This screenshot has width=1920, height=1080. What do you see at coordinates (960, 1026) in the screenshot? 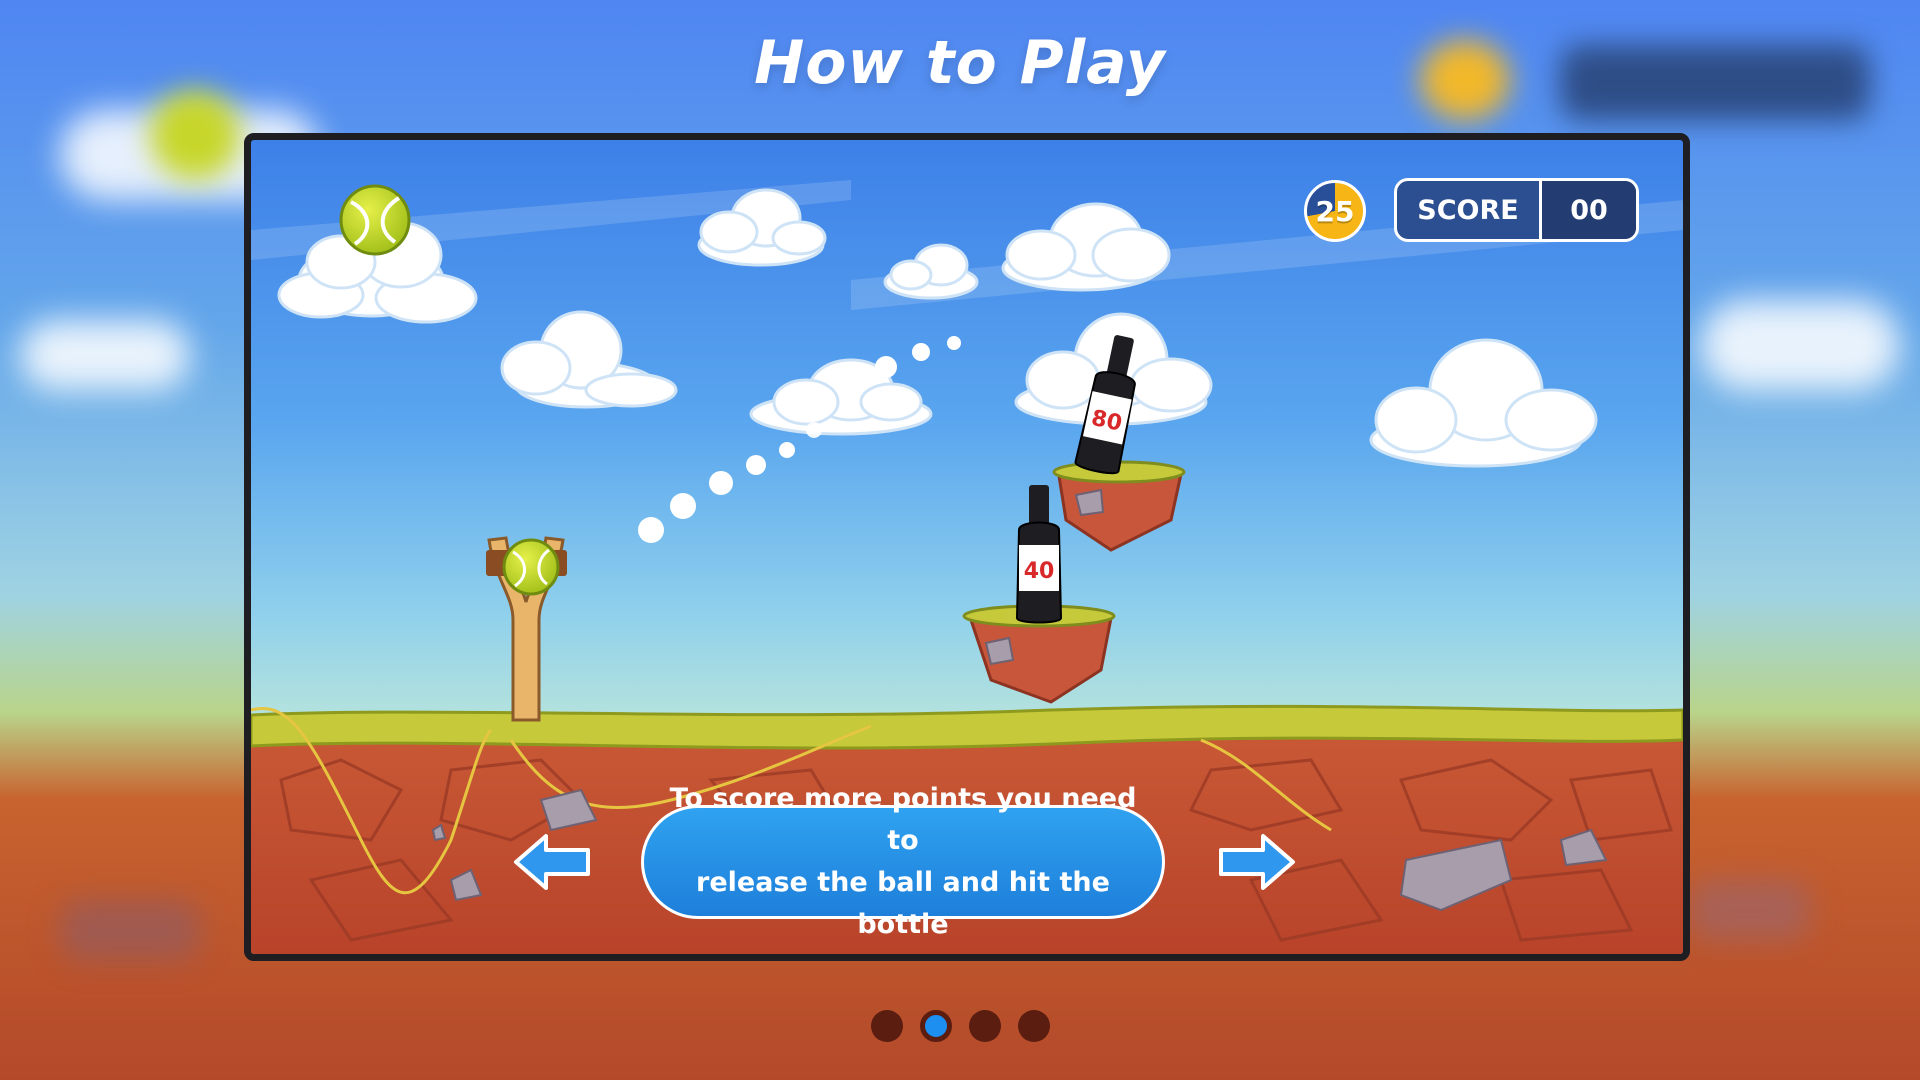
I see `page-indicator` at bounding box center [960, 1026].